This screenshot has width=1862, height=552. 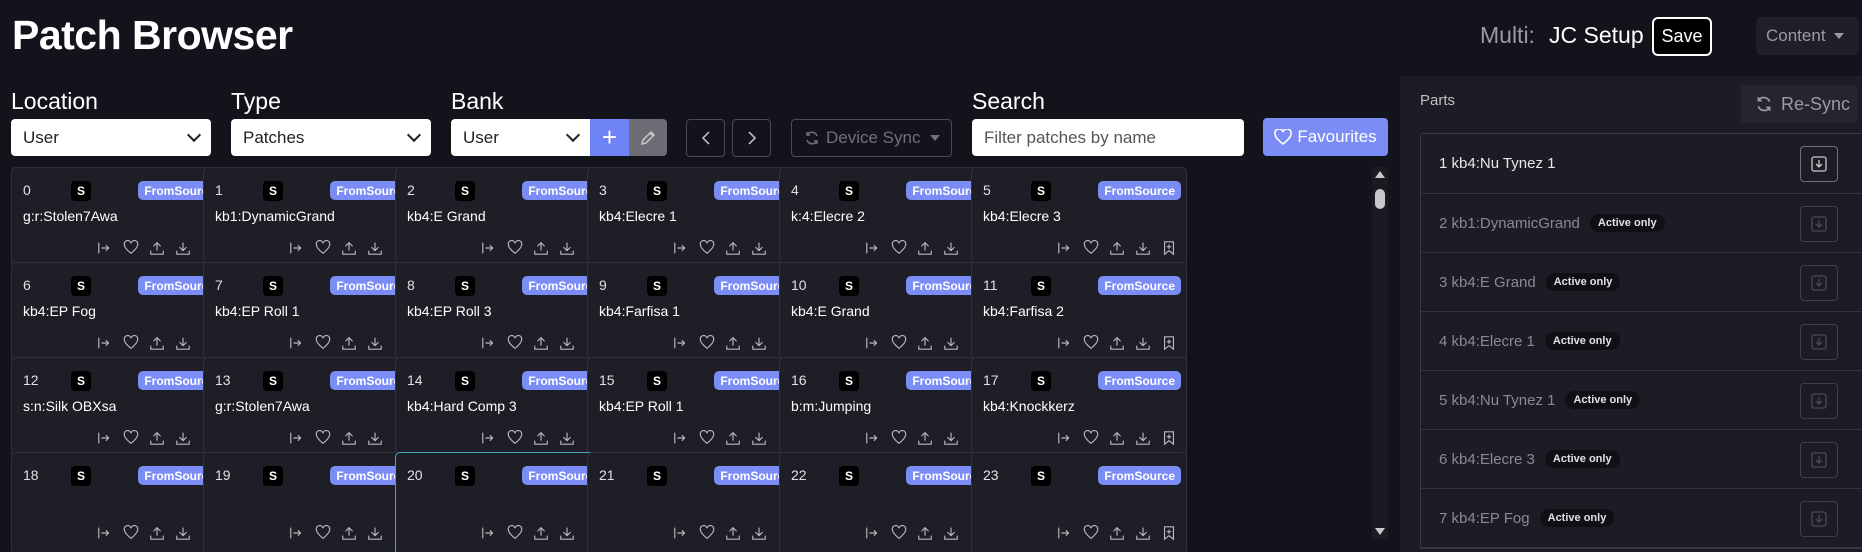 I want to click on patch-grid-scrollbar, so click(x=1380, y=353).